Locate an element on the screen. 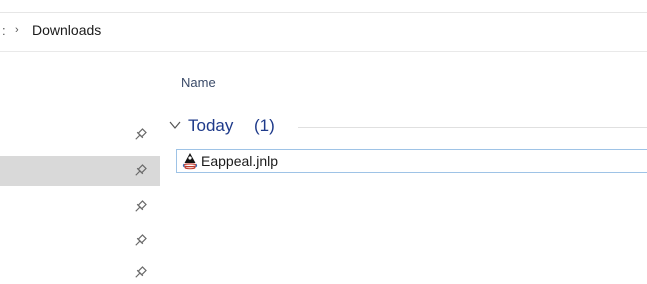 Image resolution: width=647 pixels, height=284 pixels. group-title: Today is located at coordinates (211, 125).